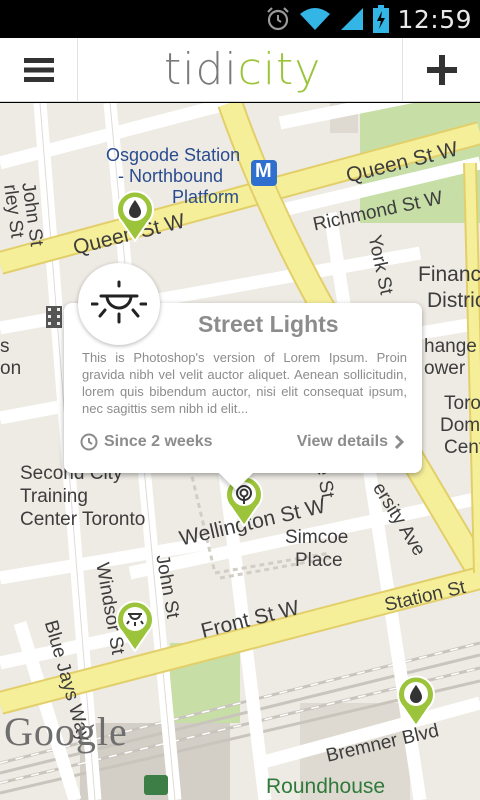 This screenshot has height=800, width=480. What do you see at coordinates (434, 19) in the screenshot?
I see `clock-time: 12:59` at bounding box center [434, 19].